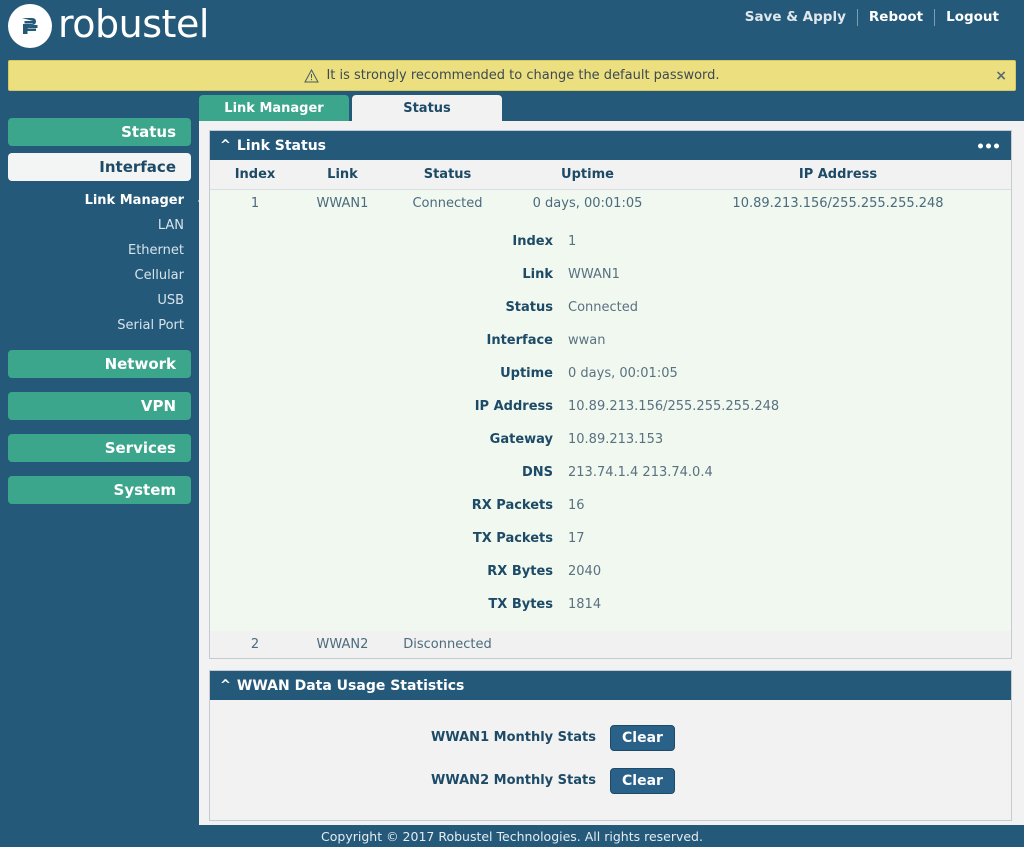  Describe the element at coordinates (134, 200) in the screenshot. I see `sidebar-subitem-label: Link Manager` at that location.